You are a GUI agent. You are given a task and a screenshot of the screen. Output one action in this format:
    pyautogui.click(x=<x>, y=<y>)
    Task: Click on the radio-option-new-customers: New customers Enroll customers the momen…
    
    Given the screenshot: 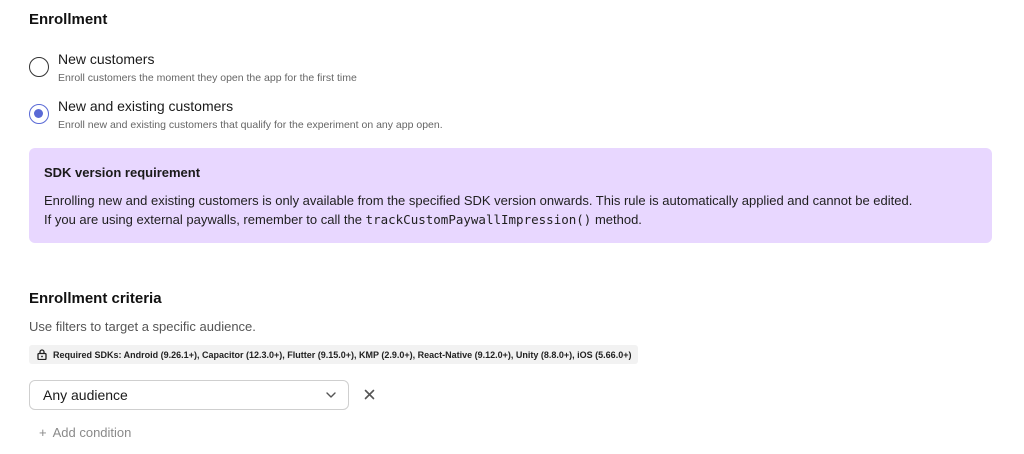 What is the action you would take?
    pyautogui.click(x=193, y=68)
    